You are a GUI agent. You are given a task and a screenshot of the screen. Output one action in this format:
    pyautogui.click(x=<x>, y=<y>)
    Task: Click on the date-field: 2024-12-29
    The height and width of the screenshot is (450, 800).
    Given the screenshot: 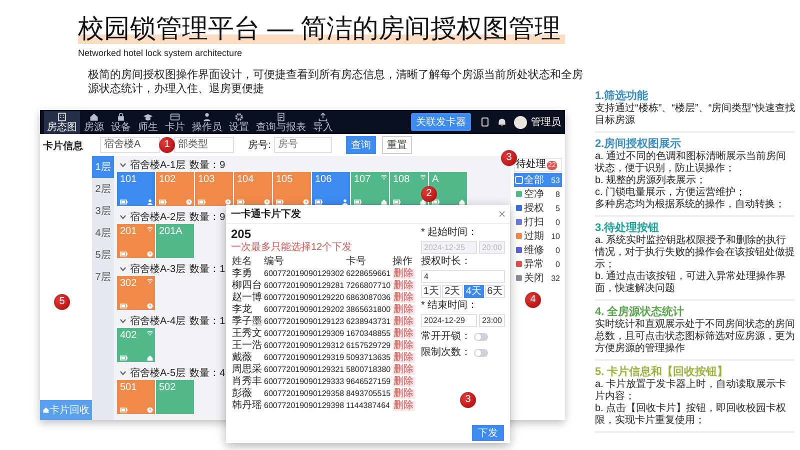 What is the action you would take?
    pyautogui.click(x=449, y=320)
    